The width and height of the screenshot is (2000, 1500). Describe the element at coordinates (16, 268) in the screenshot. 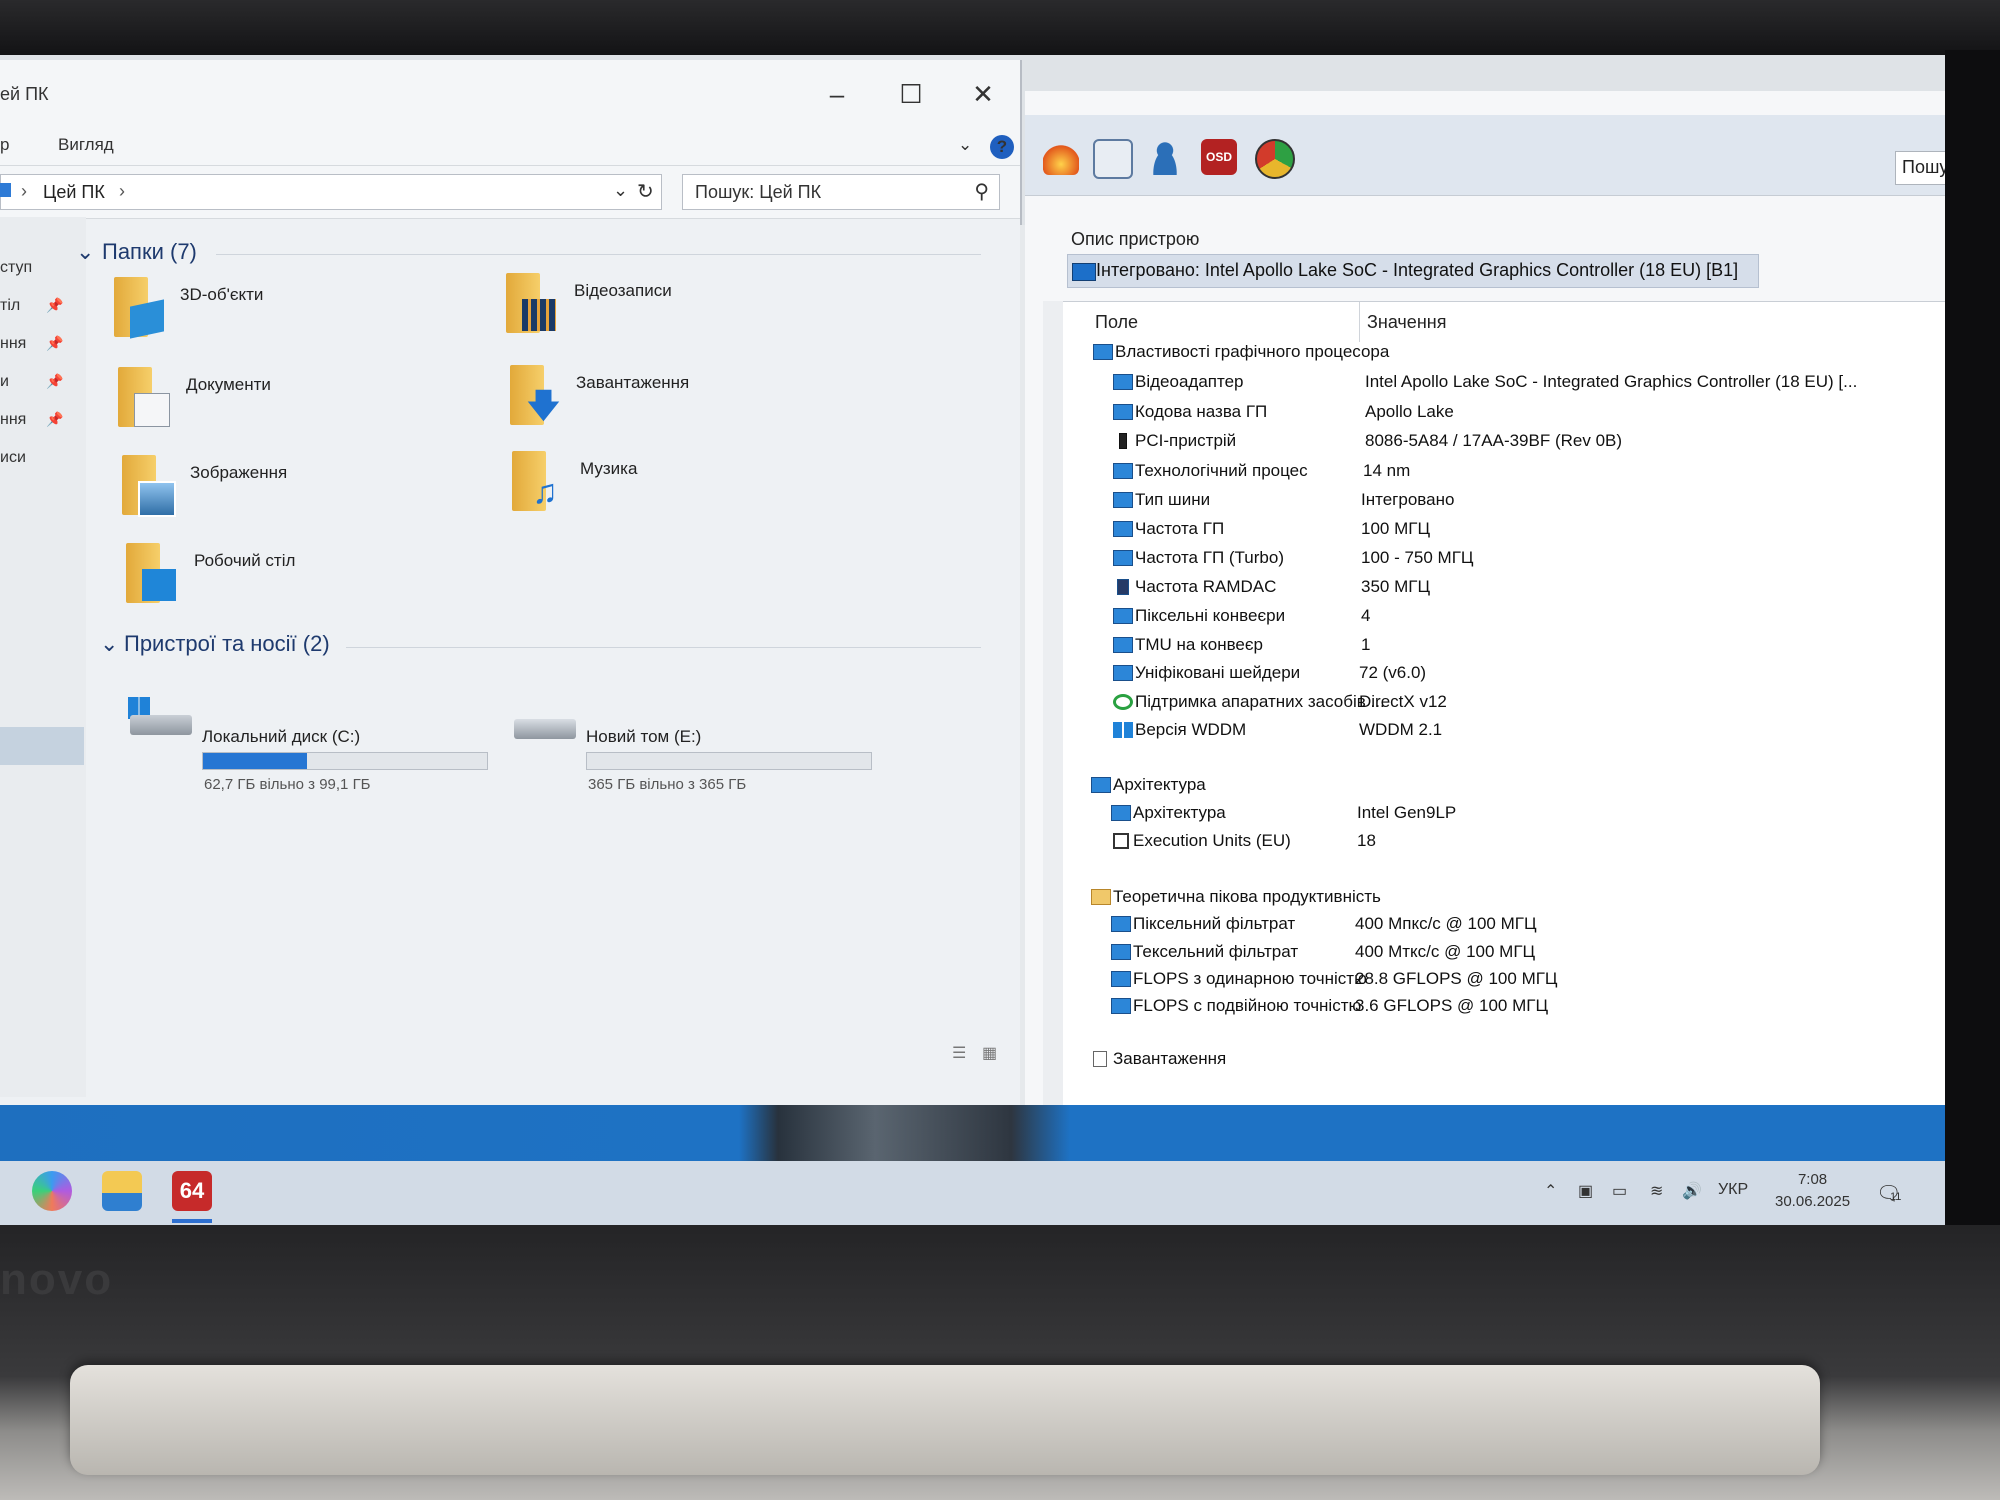

I see `nav-item: ступ` at that location.